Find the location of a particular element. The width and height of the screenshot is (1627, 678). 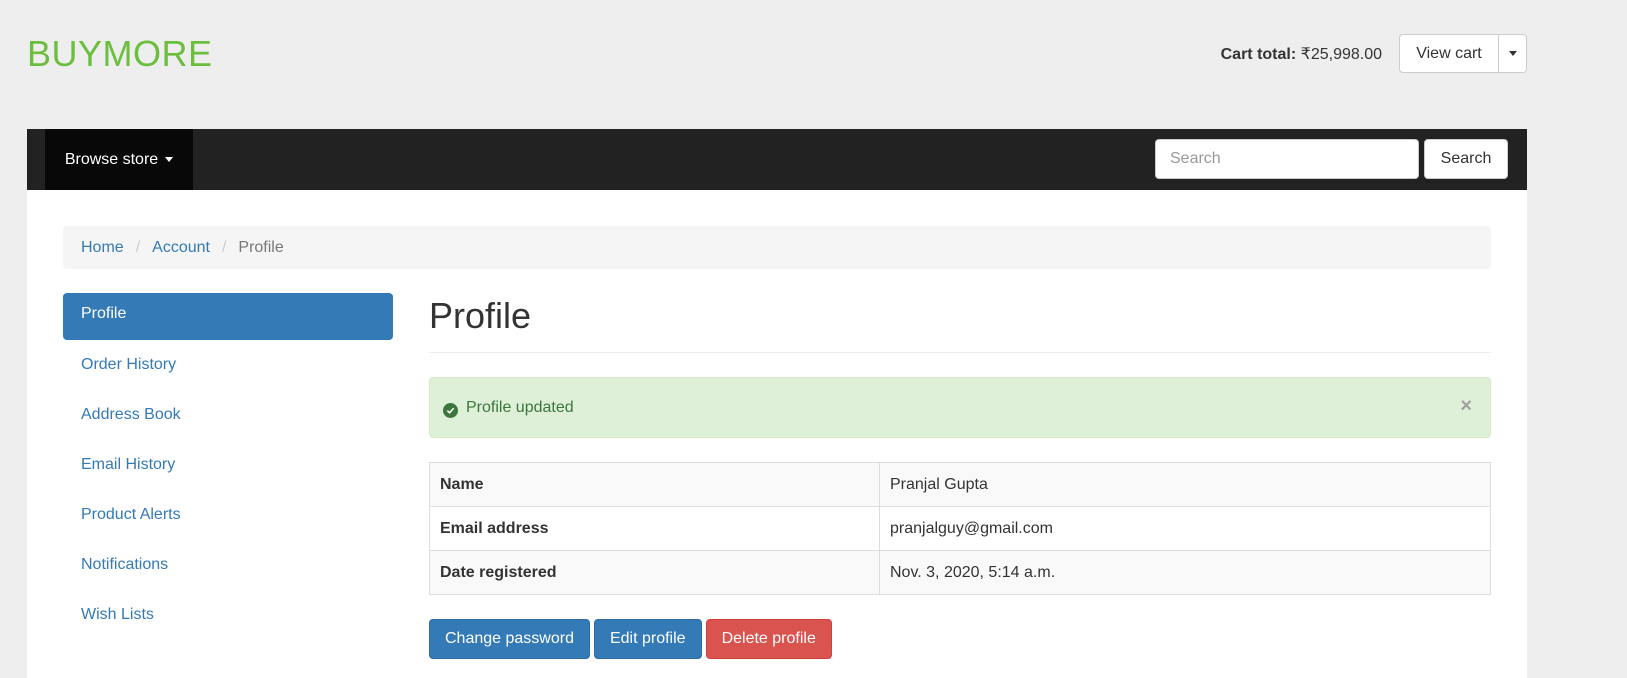

edit-profile-button: Edit profile is located at coordinates (647, 639).